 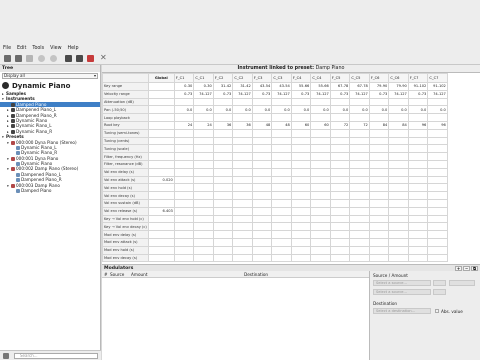 I want to click on close-icon: ✕, so click(x=103, y=58).